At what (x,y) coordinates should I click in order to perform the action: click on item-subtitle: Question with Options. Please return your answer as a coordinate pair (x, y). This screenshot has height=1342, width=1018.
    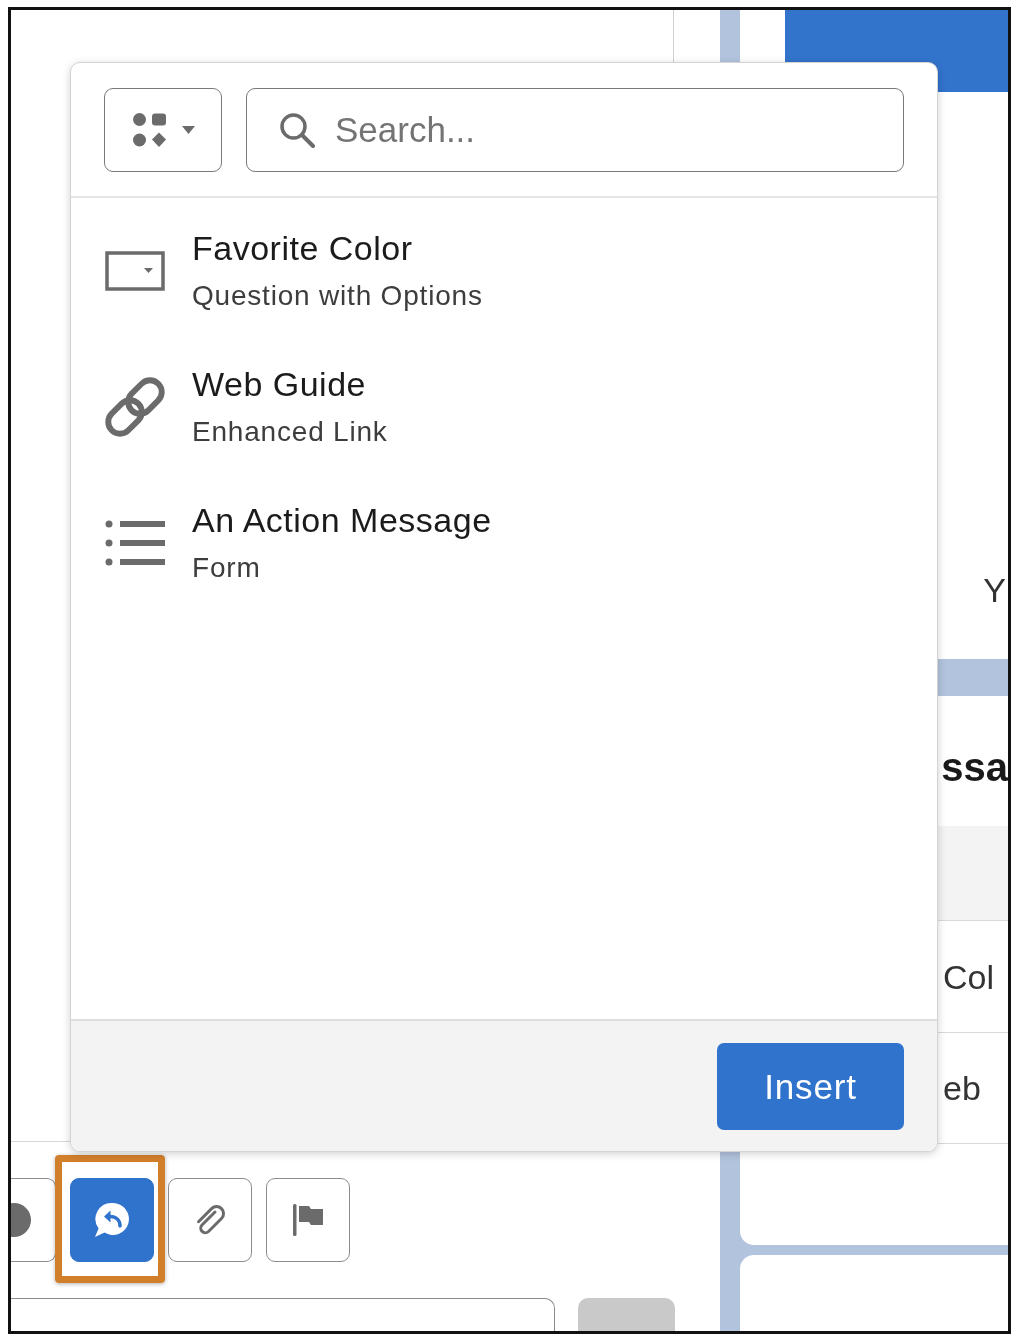
    Looking at the image, I should click on (337, 296).